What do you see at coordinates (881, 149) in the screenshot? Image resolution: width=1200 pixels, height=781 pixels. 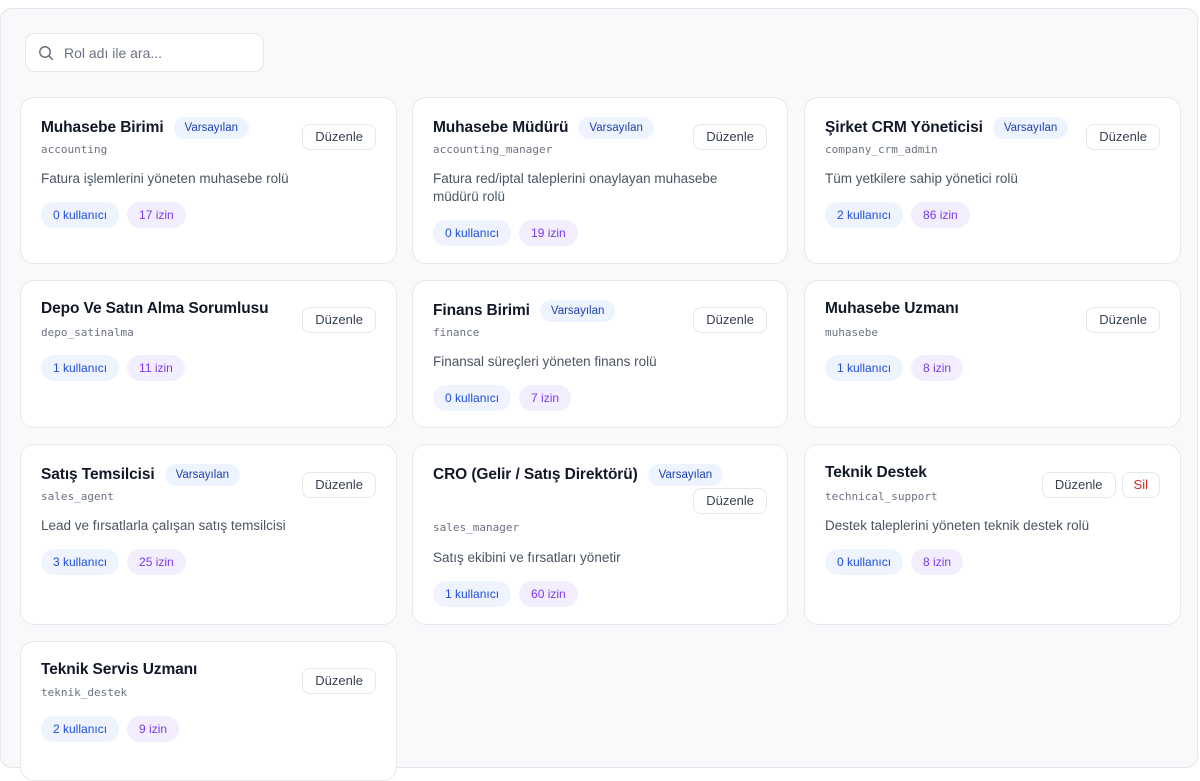 I see `role-code: company_crm_admin` at bounding box center [881, 149].